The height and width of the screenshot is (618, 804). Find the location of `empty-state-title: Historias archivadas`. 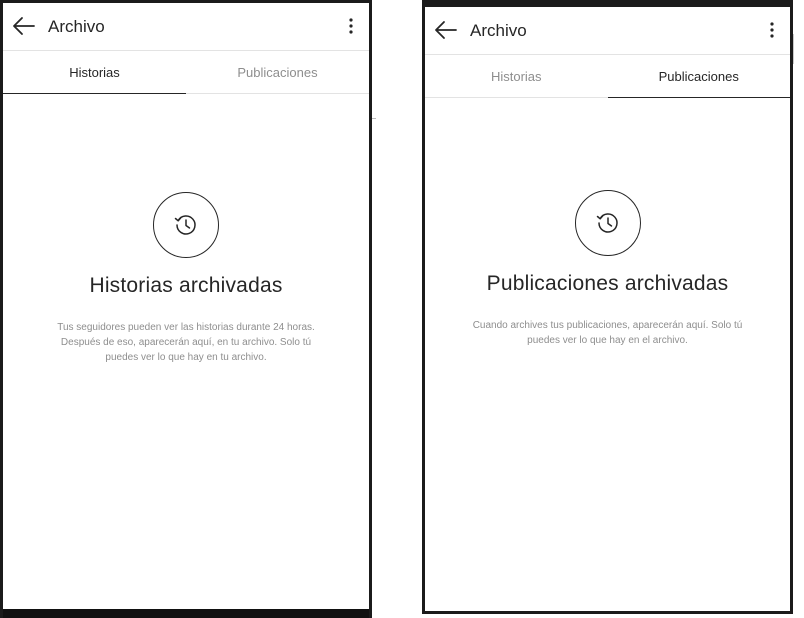

empty-state-title: Historias archivadas is located at coordinates (186, 285).